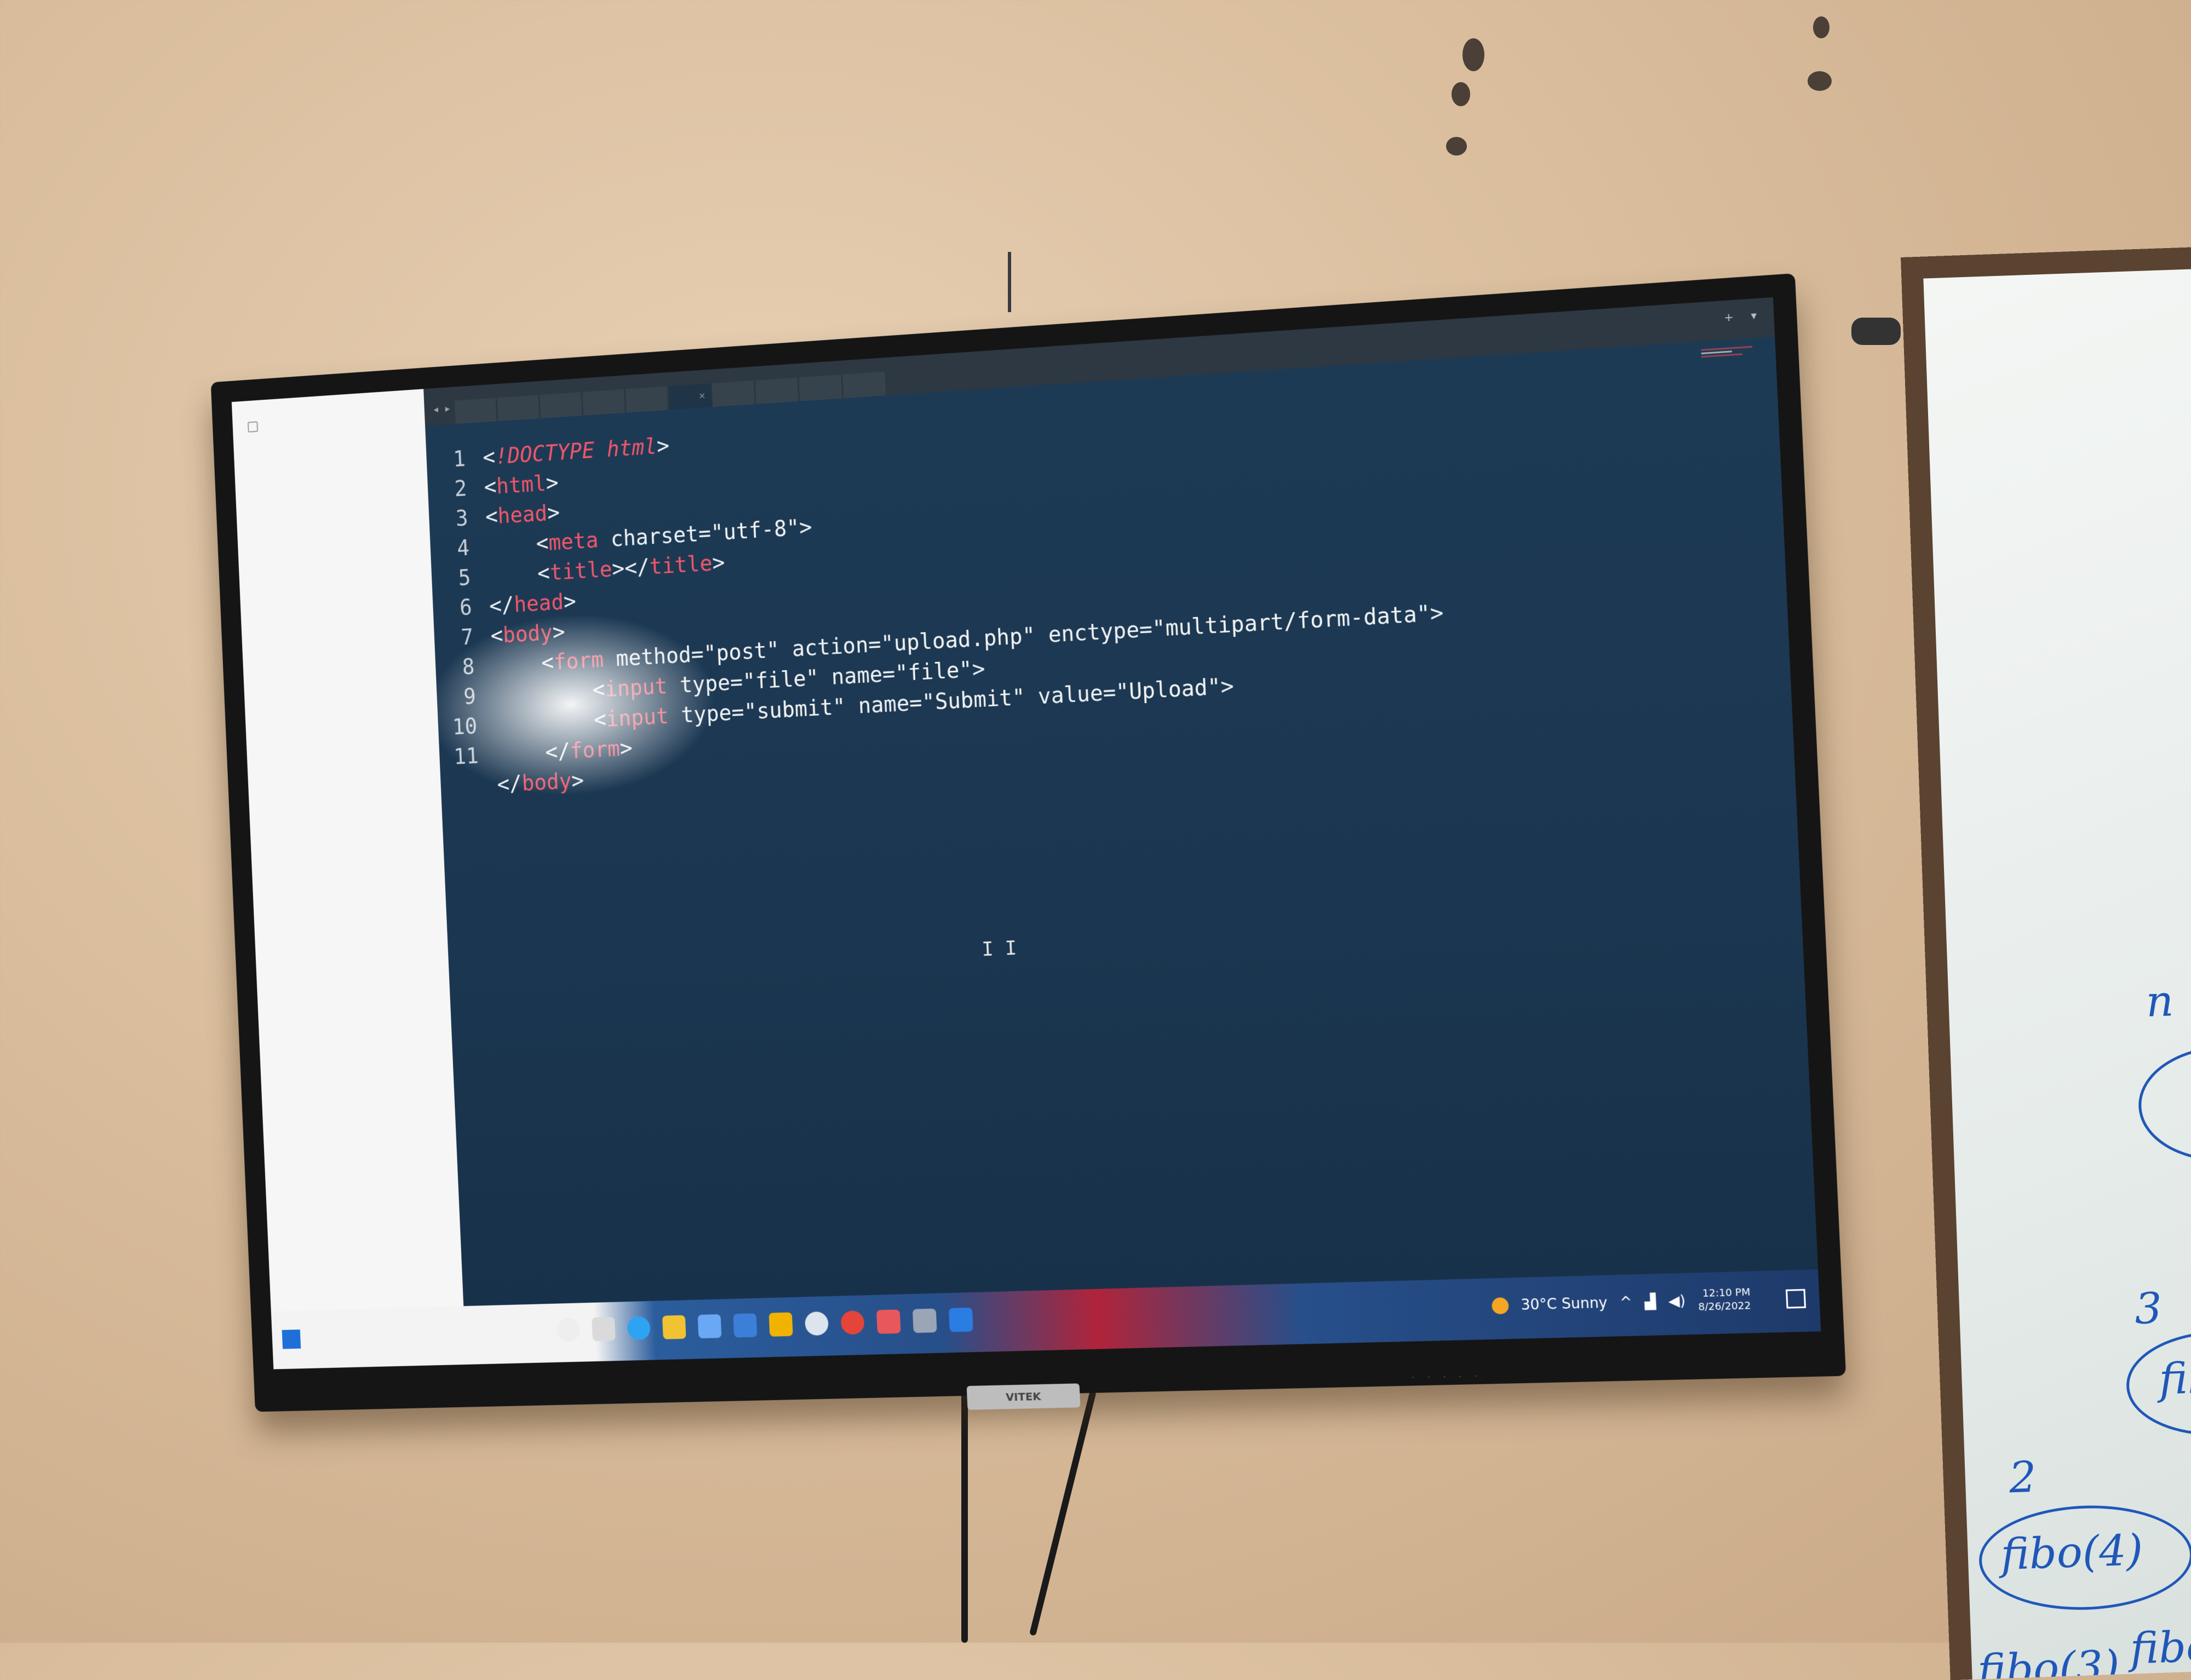 This screenshot has height=1680, width=2191. Describe the element at coordinates (459, 459) in the screenshot. I see `line-number: 1` at that location.